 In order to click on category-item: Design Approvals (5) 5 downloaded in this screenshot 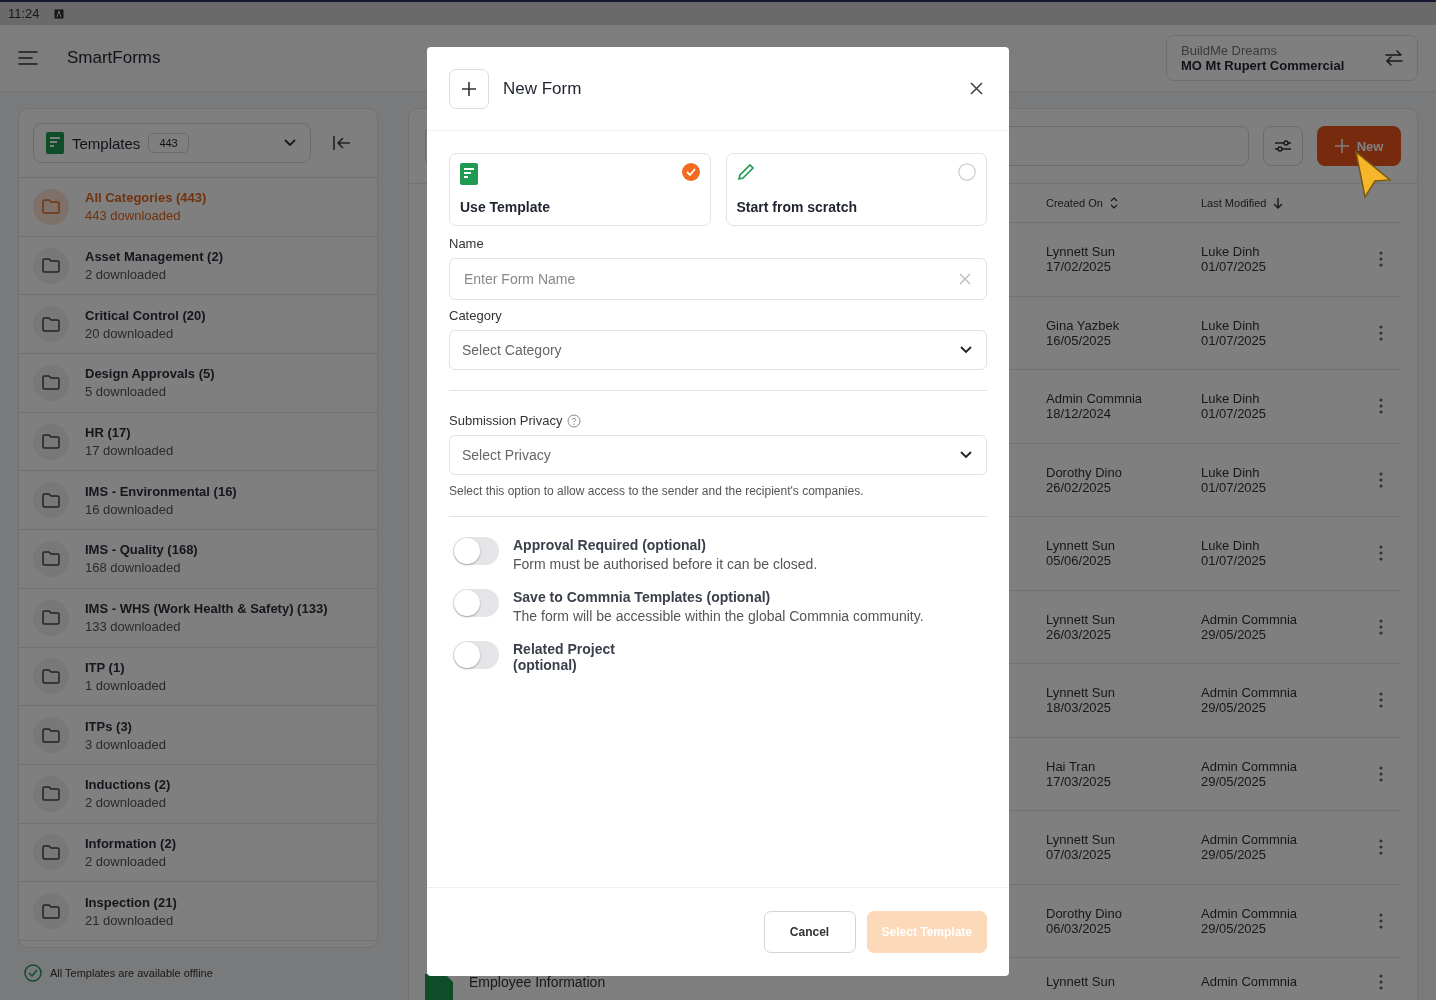, I will do `click(198, 383)`.